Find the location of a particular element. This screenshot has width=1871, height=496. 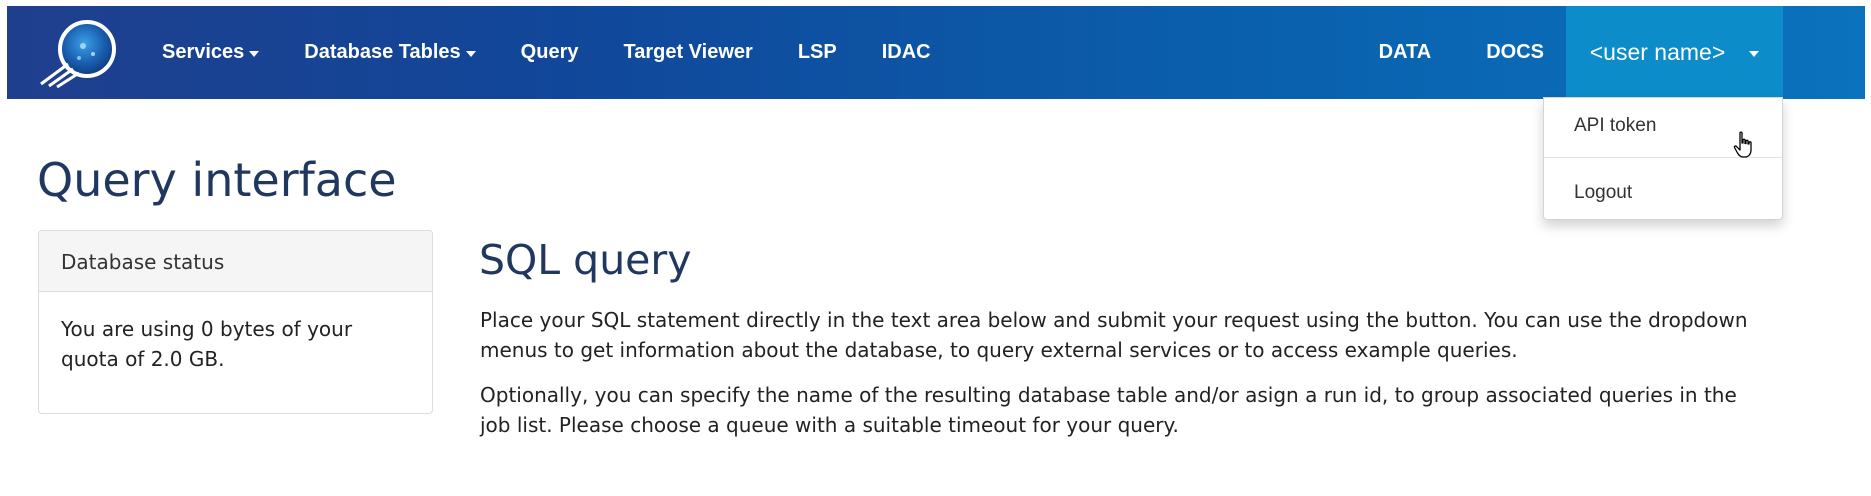

nav-right: DATA DOCS <user name> is located at coordinates (1622, 52).